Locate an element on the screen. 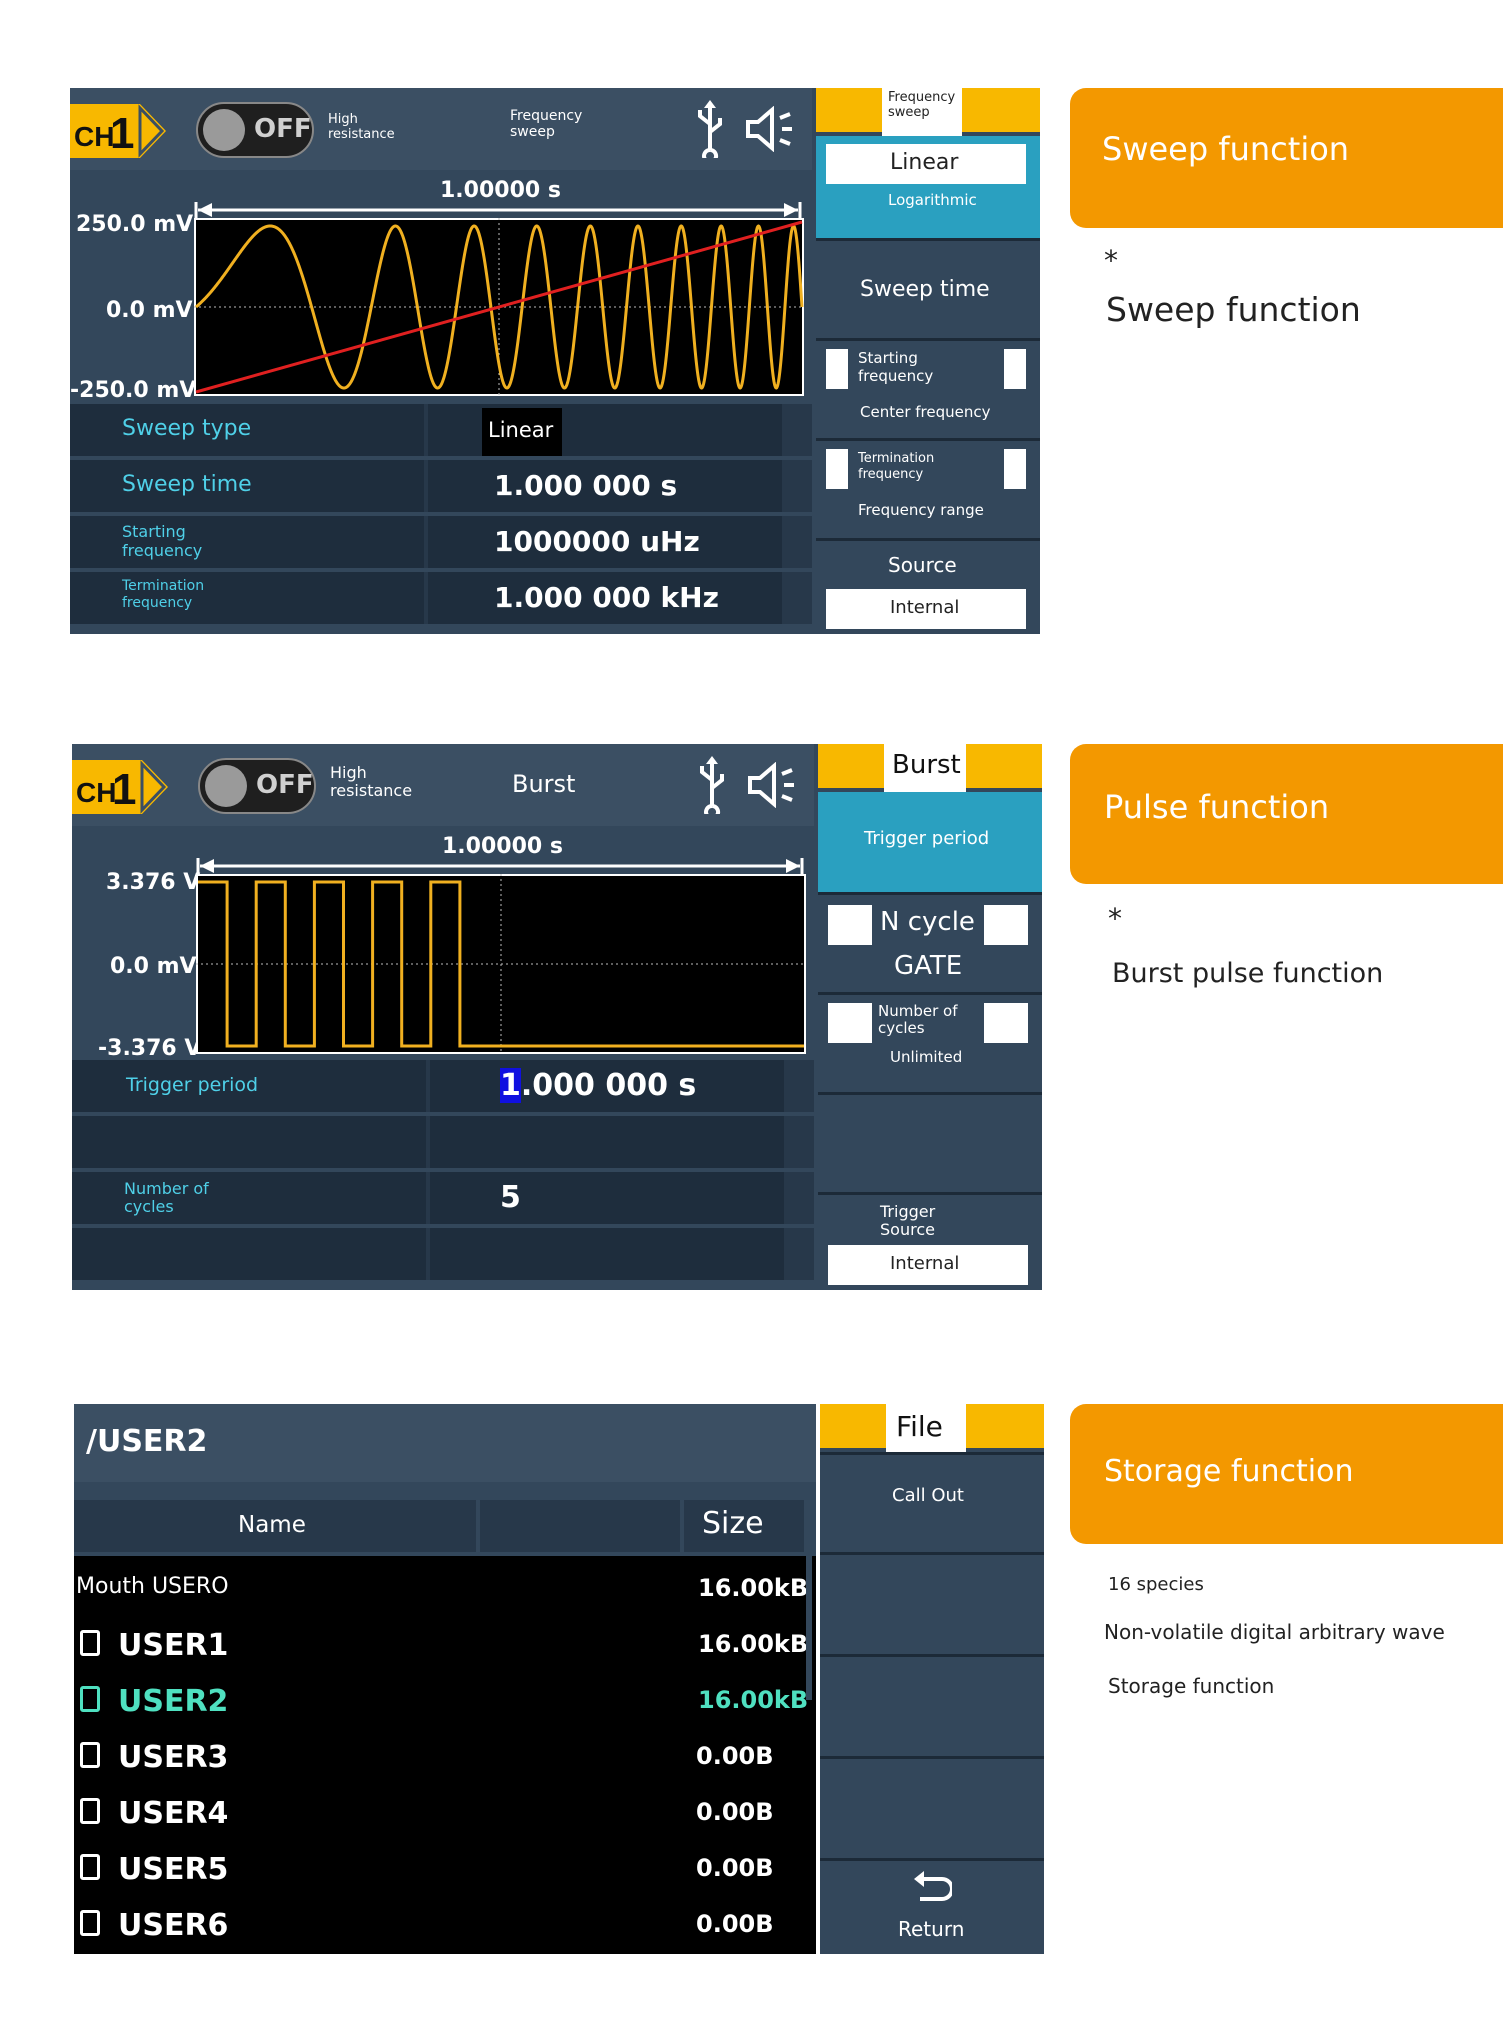  info-line: 16 species is located at coordinates (1156, 1584).